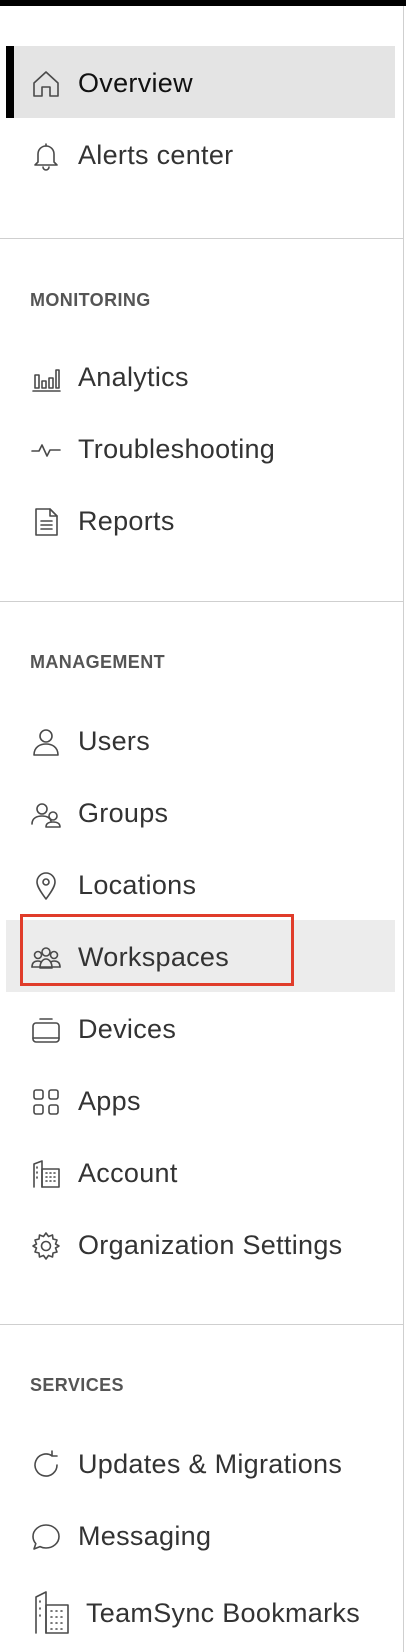  I want to click on device-icon, so click(46, 1030).